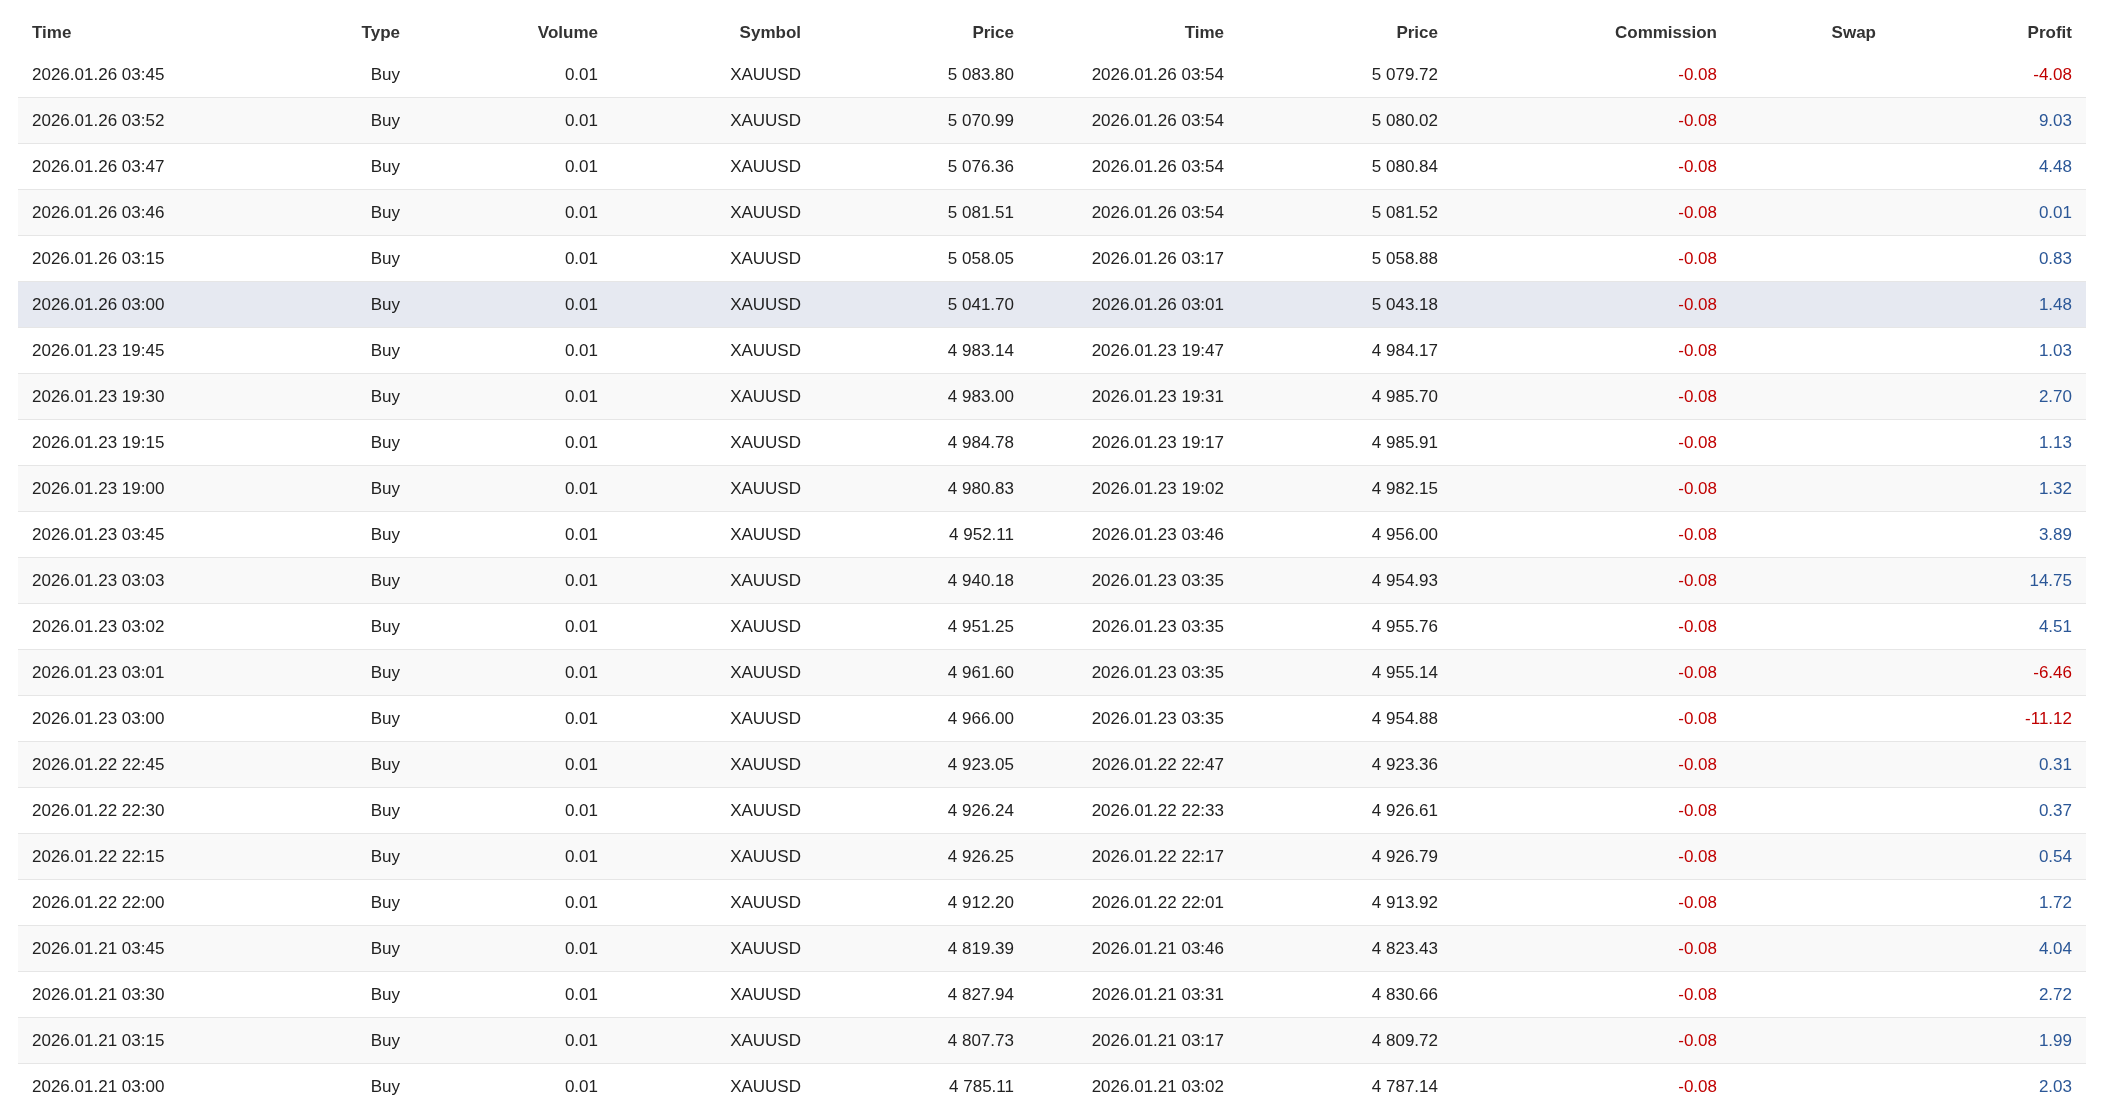  What do you see at coordinates (1853, 33) in the screenshot?
I see `column-header: Swap` at bounding box center [1853, 33].